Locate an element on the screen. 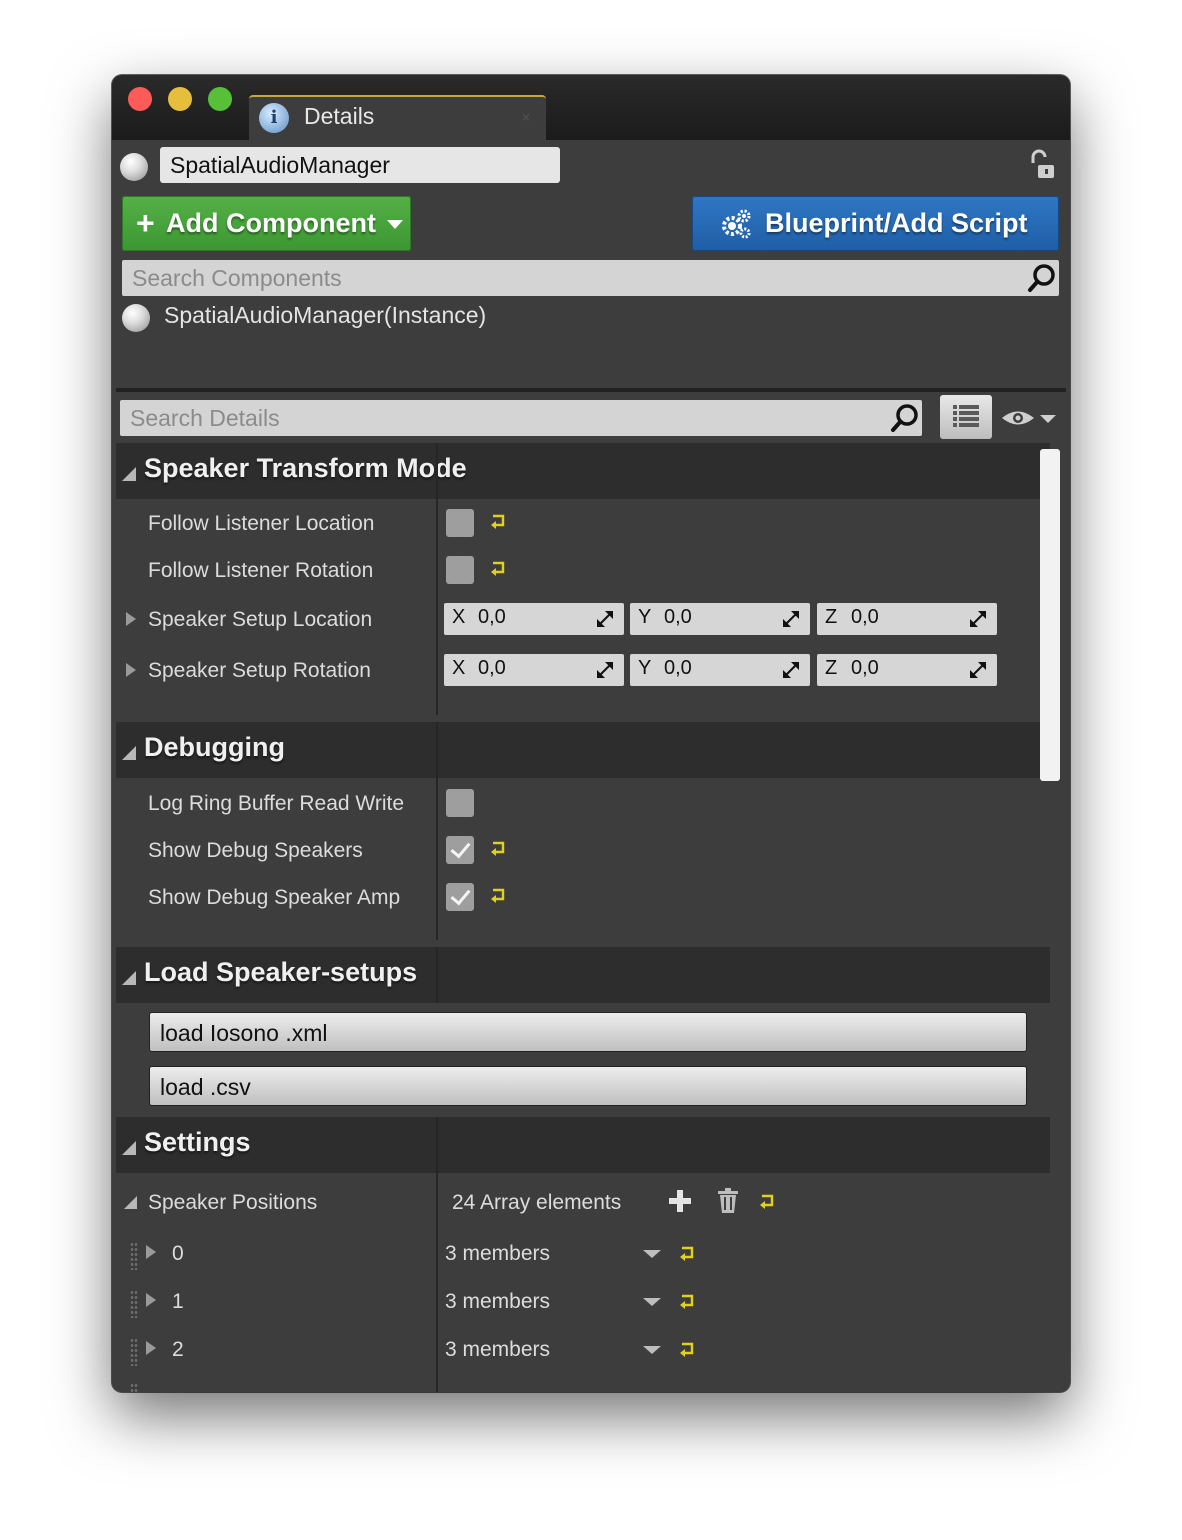  tab-close-icon: × is located at coordinates (526, 117).